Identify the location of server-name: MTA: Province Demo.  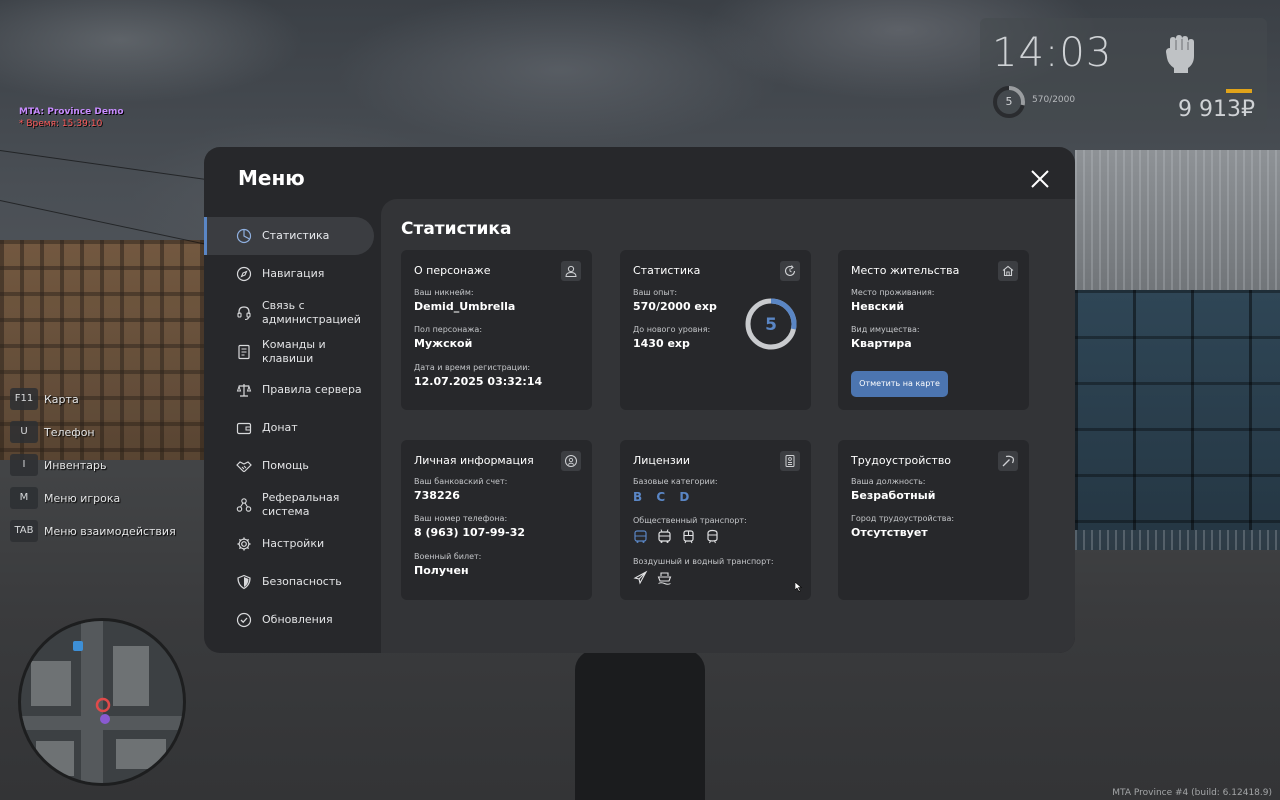
(71, 112).